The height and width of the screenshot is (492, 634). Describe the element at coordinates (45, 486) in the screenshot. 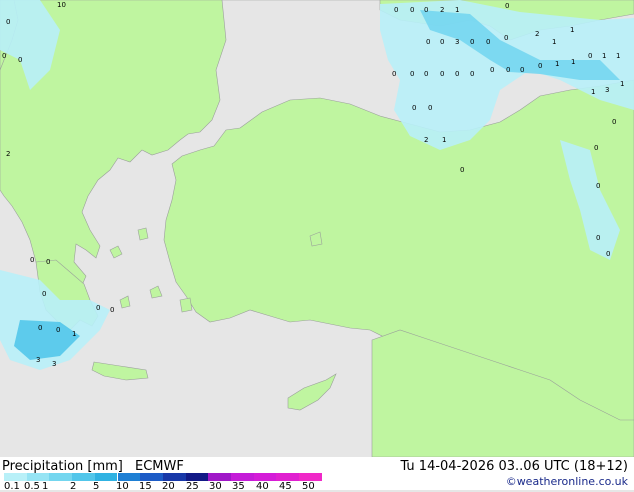

I see `legend-tick-label: 1` at that location.